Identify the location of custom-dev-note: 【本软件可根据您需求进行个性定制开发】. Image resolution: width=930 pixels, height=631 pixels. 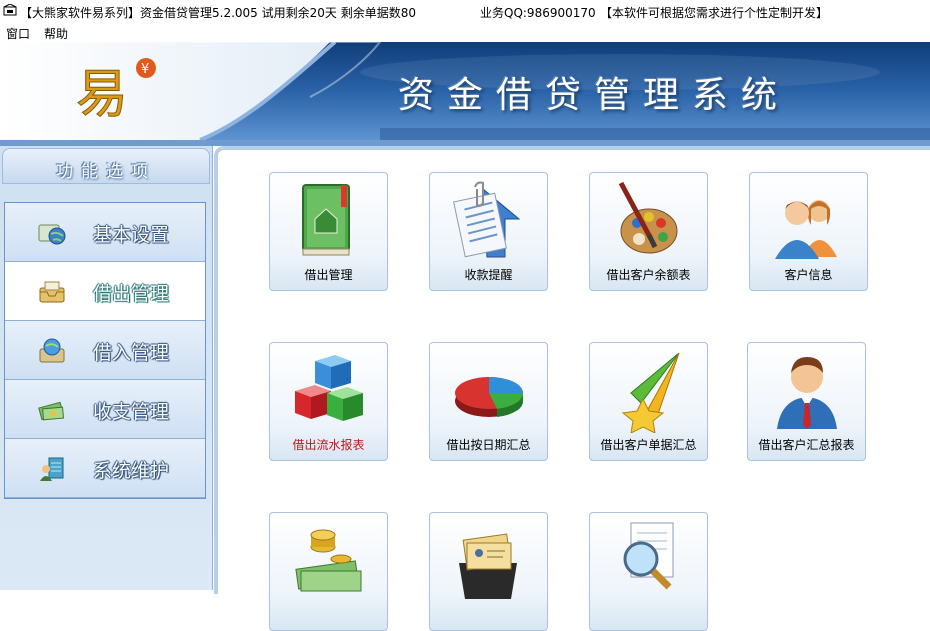
(714, 13).